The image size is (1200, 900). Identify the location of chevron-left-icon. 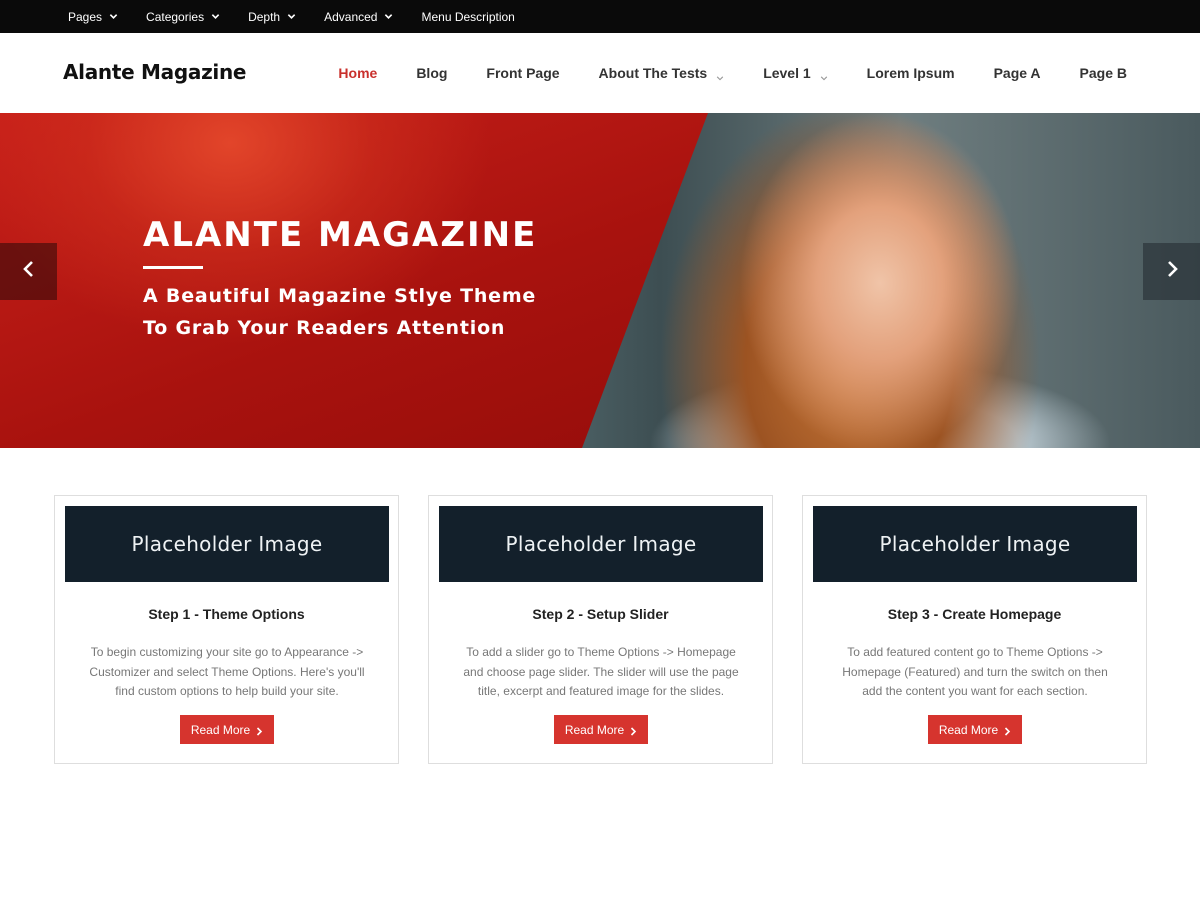
(29, 271).